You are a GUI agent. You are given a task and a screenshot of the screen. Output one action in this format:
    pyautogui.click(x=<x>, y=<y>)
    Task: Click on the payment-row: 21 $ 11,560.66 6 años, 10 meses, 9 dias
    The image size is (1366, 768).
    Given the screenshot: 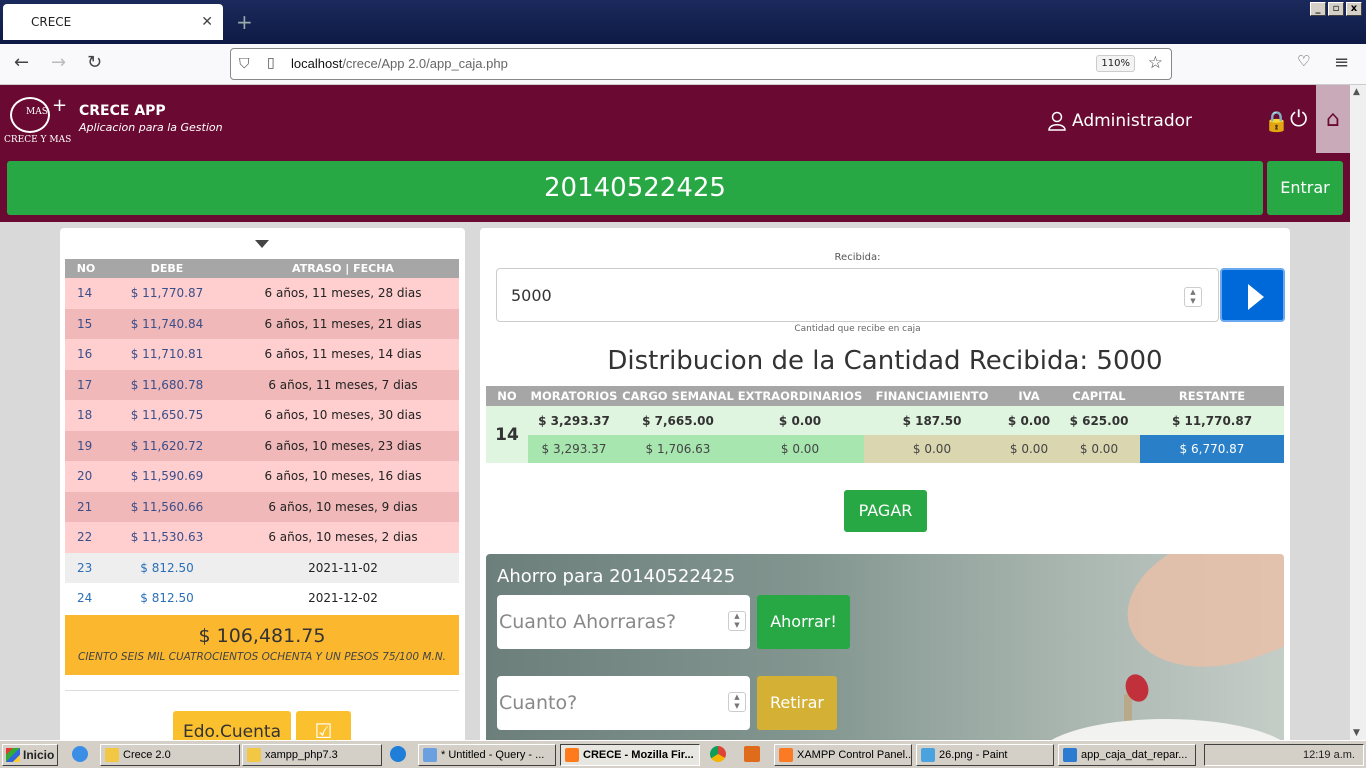 What is the action you would take?
    pyautogui.click(x=262, y=506)
    